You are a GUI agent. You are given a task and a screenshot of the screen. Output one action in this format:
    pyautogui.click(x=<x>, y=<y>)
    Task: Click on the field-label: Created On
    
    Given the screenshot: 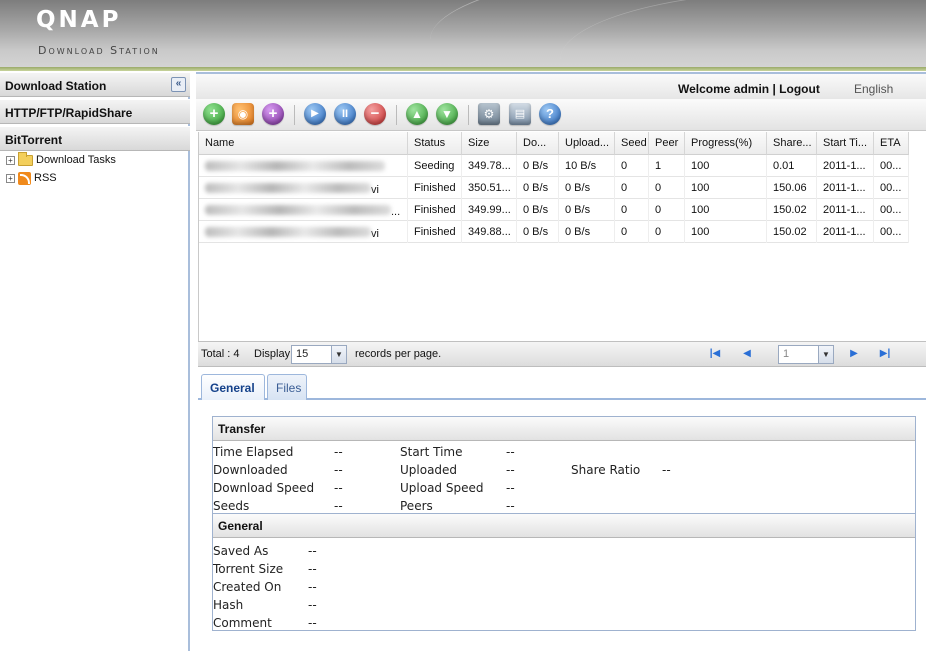 What is the action you would take?
    pyautogui.click(x=247, y=587)
    